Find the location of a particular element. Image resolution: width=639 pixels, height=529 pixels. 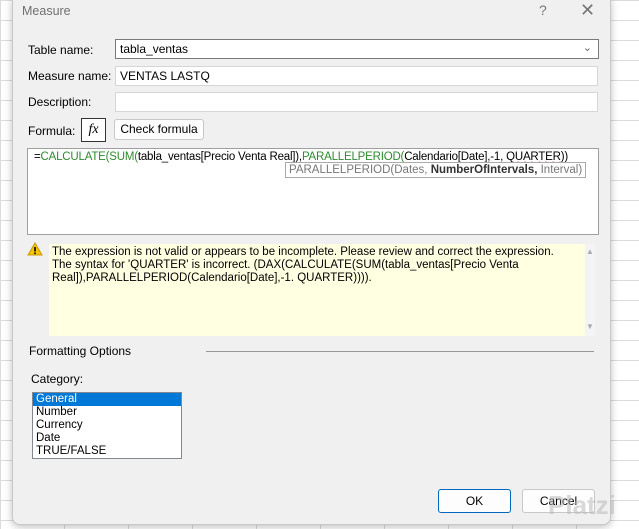

check-formula-button: Check formula is located at coordinates (159, 129).